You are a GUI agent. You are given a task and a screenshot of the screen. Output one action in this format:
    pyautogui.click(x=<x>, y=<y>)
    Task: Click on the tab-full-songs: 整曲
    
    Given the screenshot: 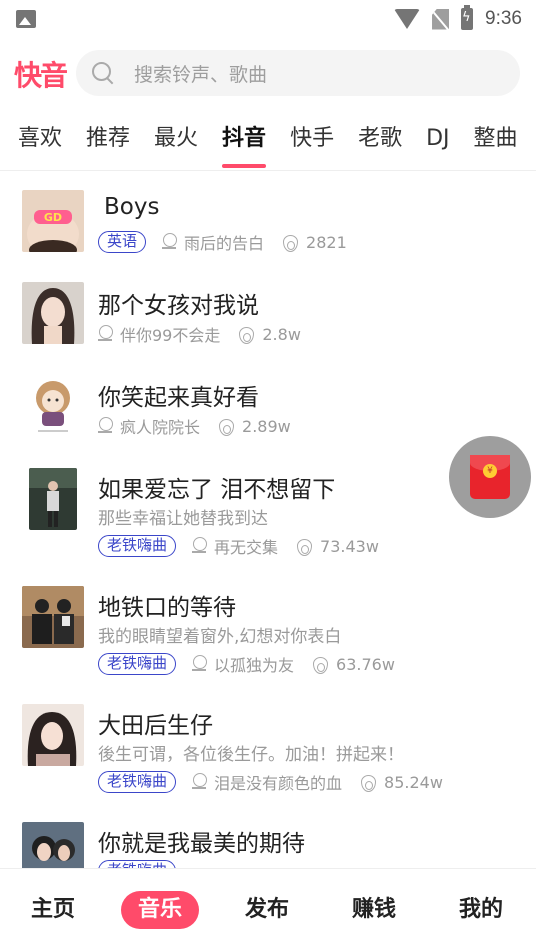 What is the action you would take?
    pyautogui.click(x=496, y=143)
    